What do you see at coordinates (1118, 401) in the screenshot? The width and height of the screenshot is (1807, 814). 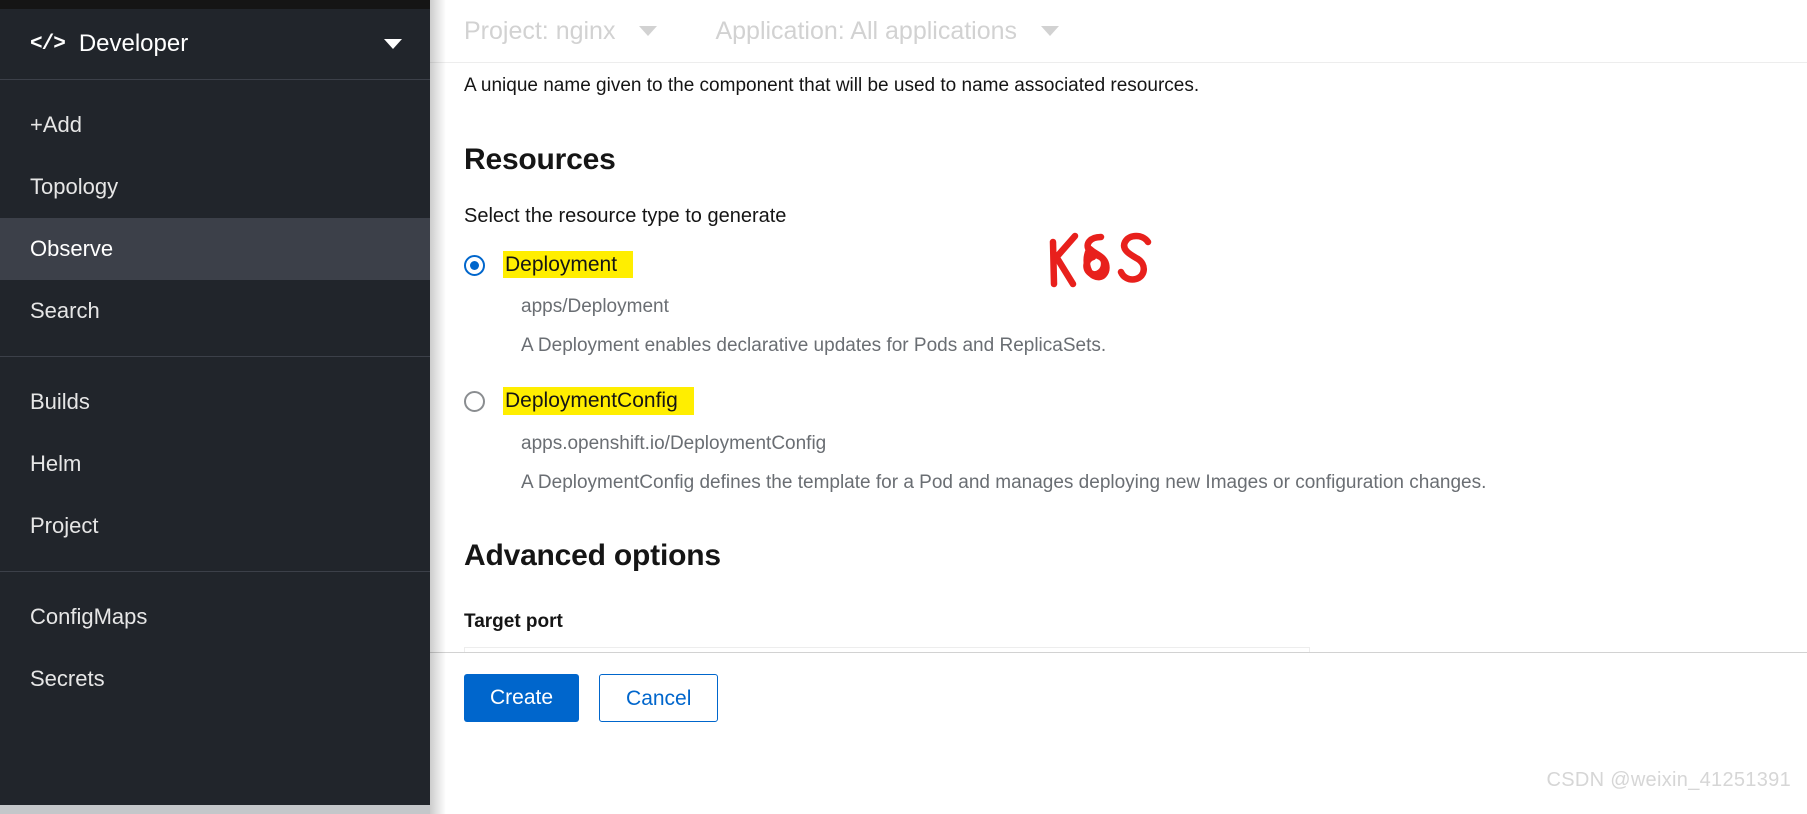 I see `radio-row-deploymentconfig: DeploymentConfig` at bounding box center [1118, 401].